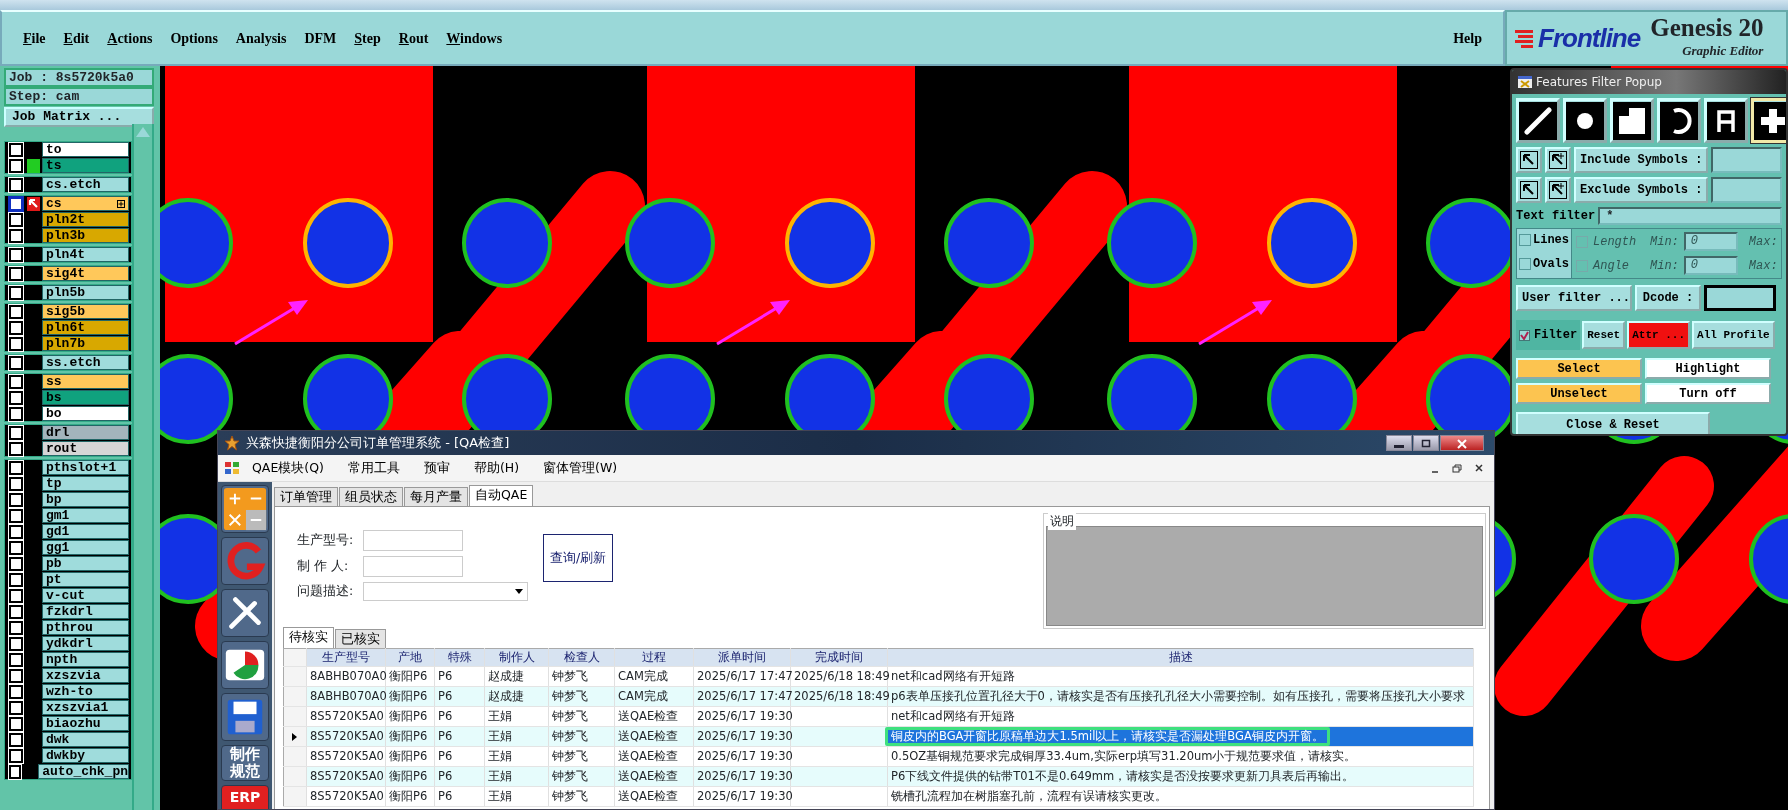 This screenshot has height=810, width=1788. What do you see at coordinates (1180, 716) in the screenshot?
I see `table-cell: net和cad网络有开短路` at bounding box center [1180, 716].